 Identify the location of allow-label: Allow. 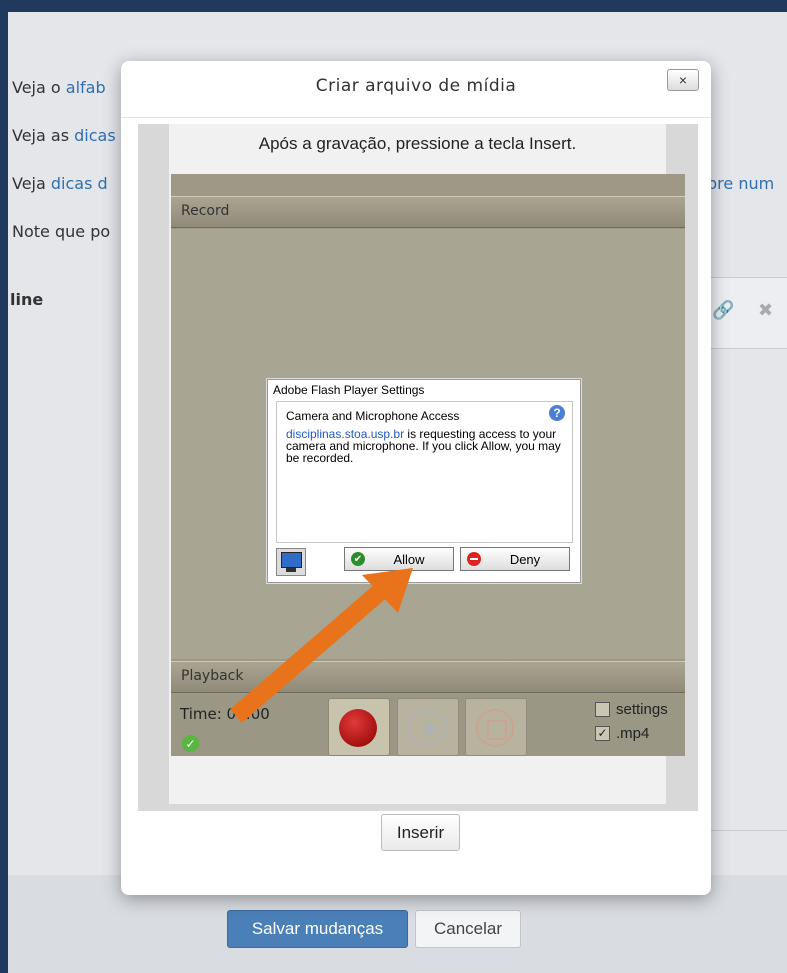
(409, 559).